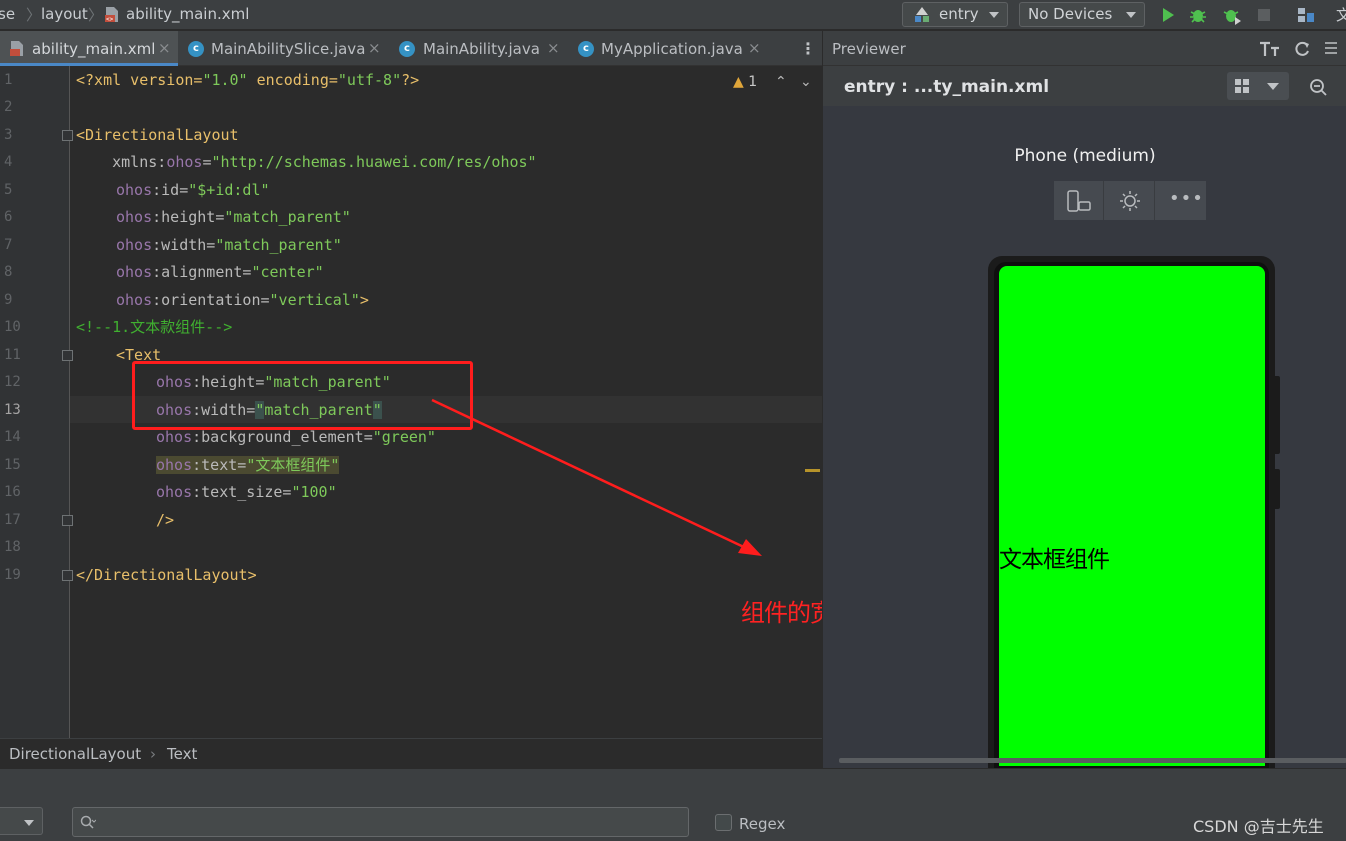 Image resolution: width=1346 pixels, height=841 pixels. Describe the element at coordinates (157, 135) in the screenshot. I see `code-line-3: <DirectionalLayout` at that location.